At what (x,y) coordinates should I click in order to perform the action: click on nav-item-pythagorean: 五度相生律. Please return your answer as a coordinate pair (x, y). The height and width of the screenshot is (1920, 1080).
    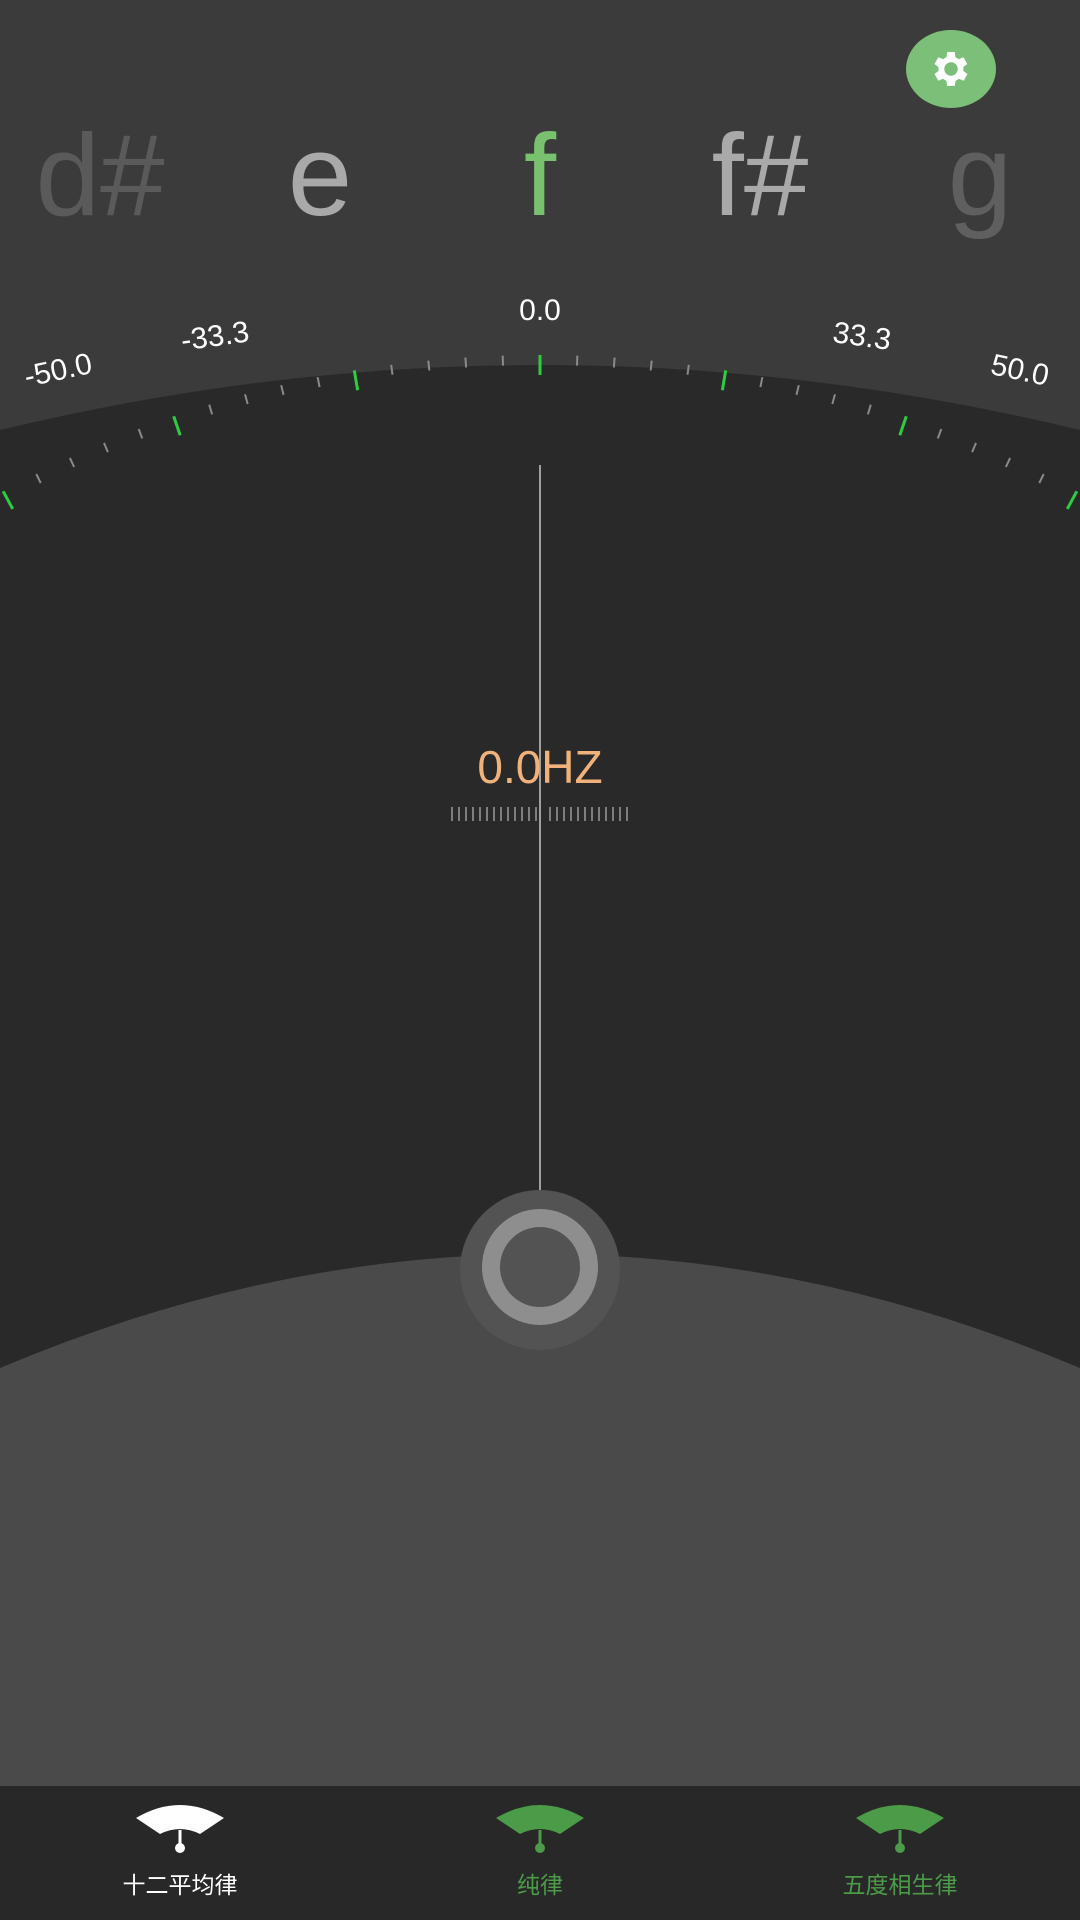
    Looking at the image, I should click on (900, 1853).